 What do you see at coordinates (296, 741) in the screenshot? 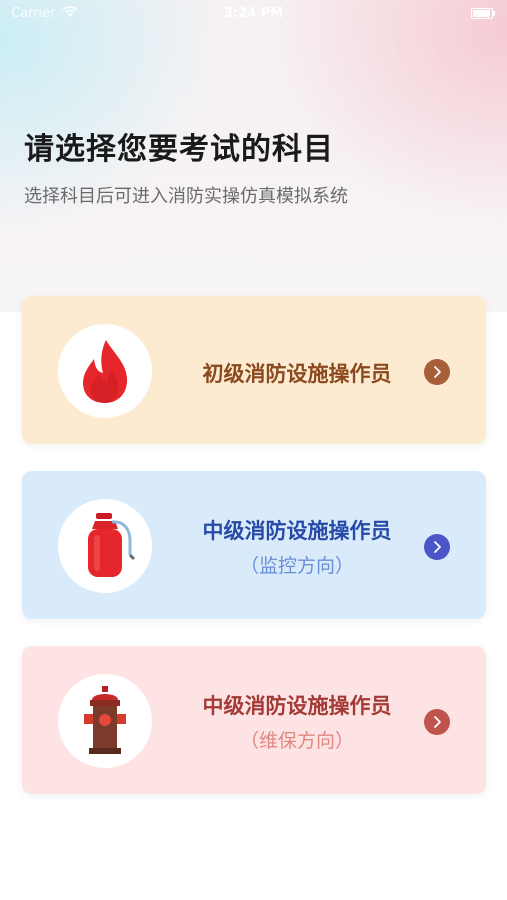
I see `subject-direction: （维保方向）` at bounding box center [296, 741].